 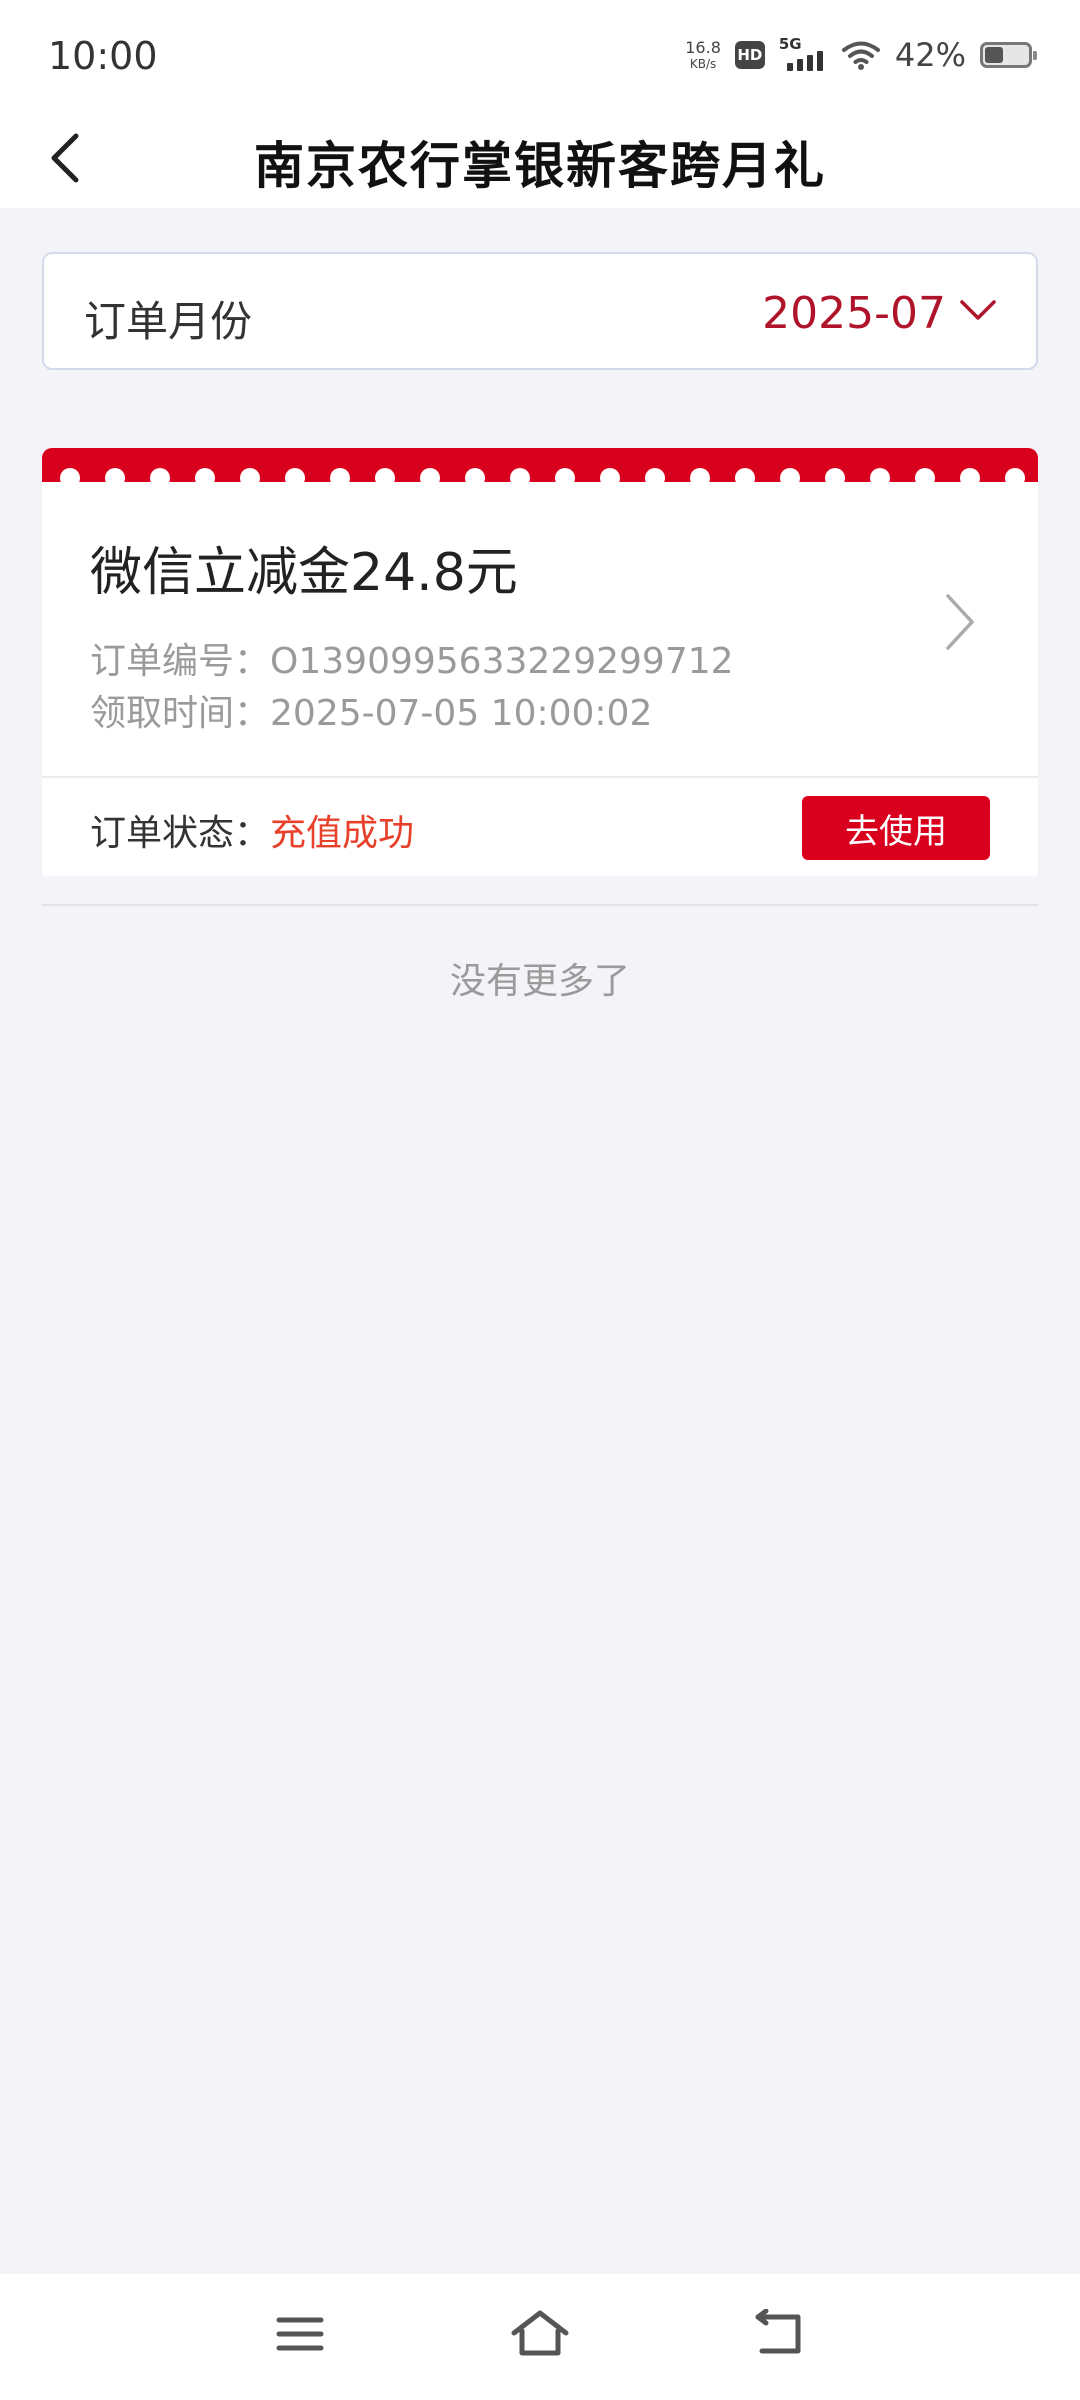 I want to click on network-speed-unit: KB/s, so click(x=703, y=64).